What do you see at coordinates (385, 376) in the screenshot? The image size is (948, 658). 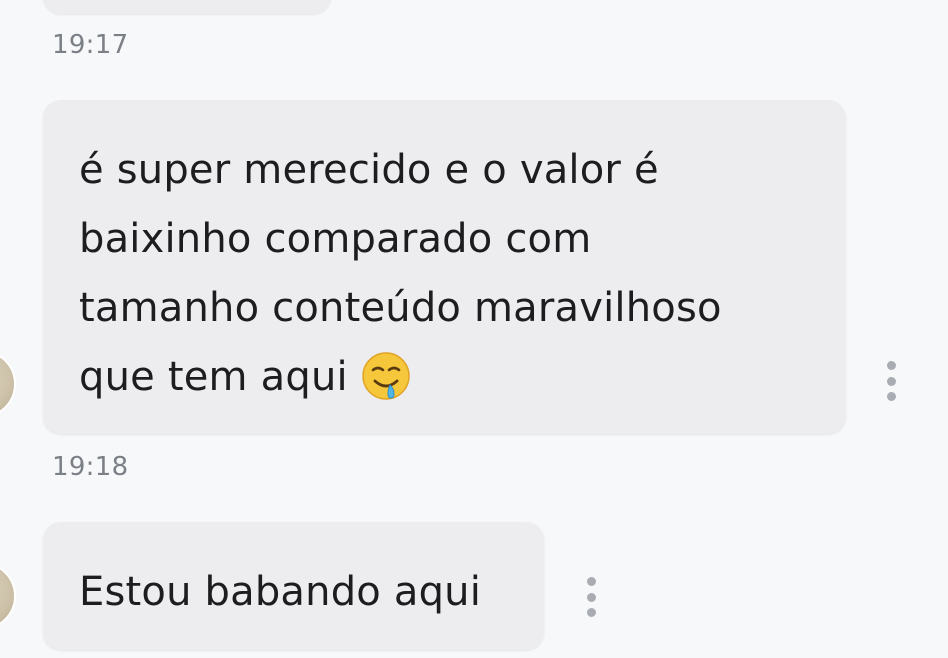 I see `drooling-face-icon` at bounding box center [385, 376].